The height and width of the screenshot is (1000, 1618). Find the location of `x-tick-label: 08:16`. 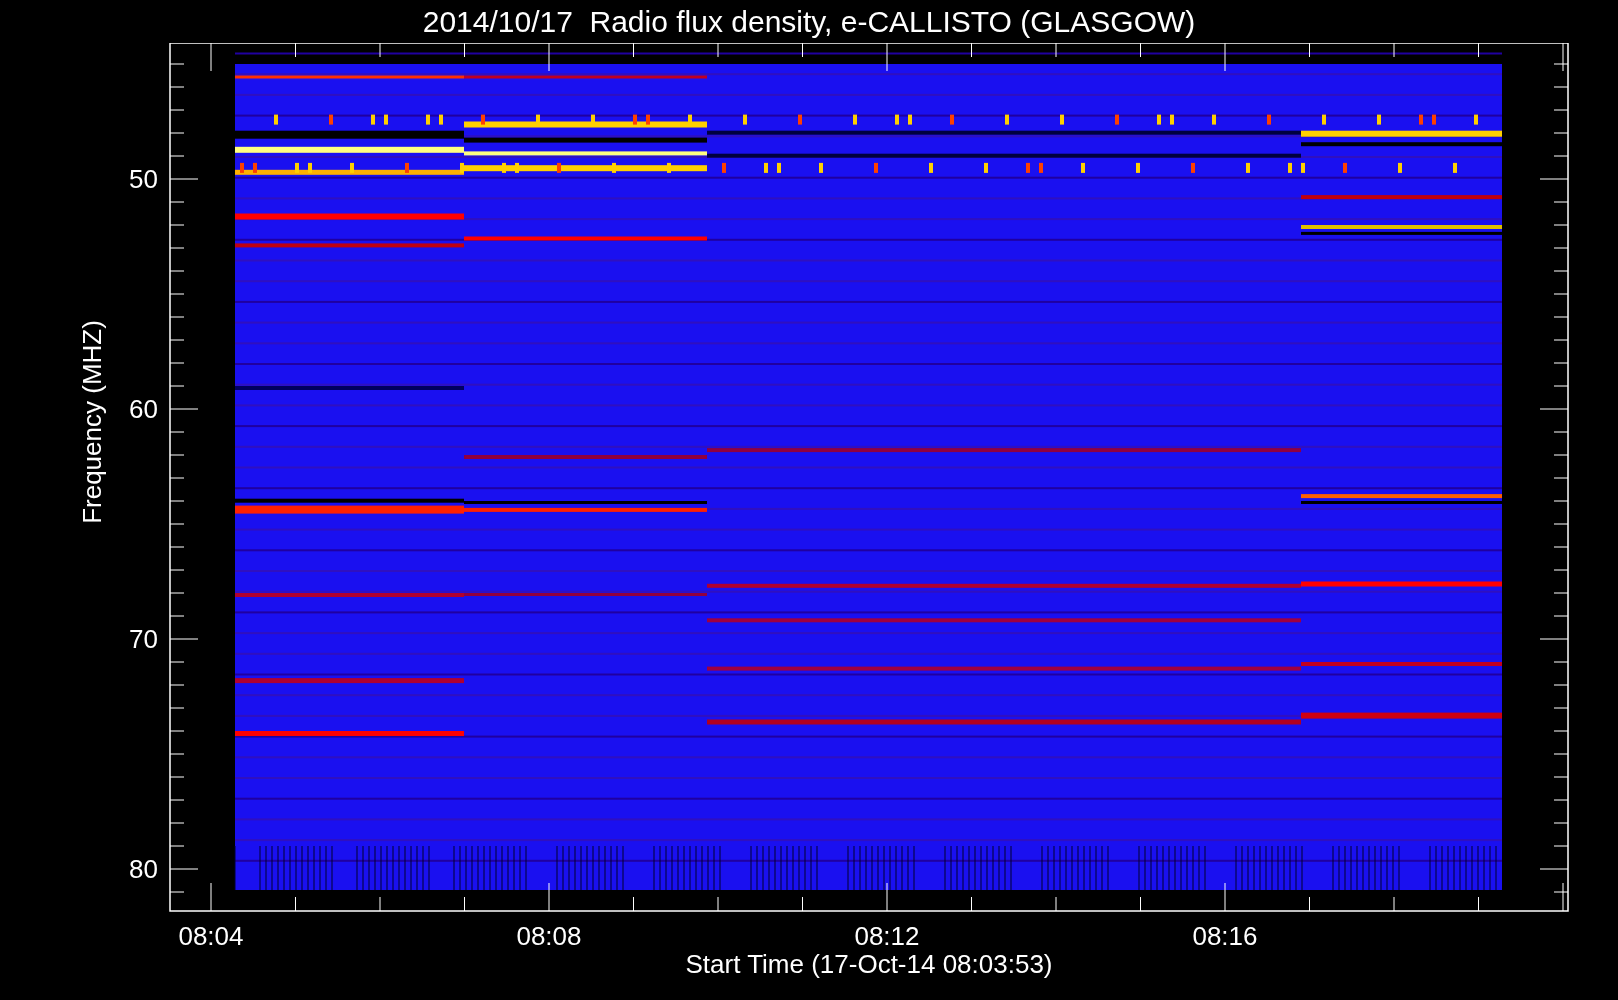

x-tick-label: 08:16 is located at coordinates (1225, 936).